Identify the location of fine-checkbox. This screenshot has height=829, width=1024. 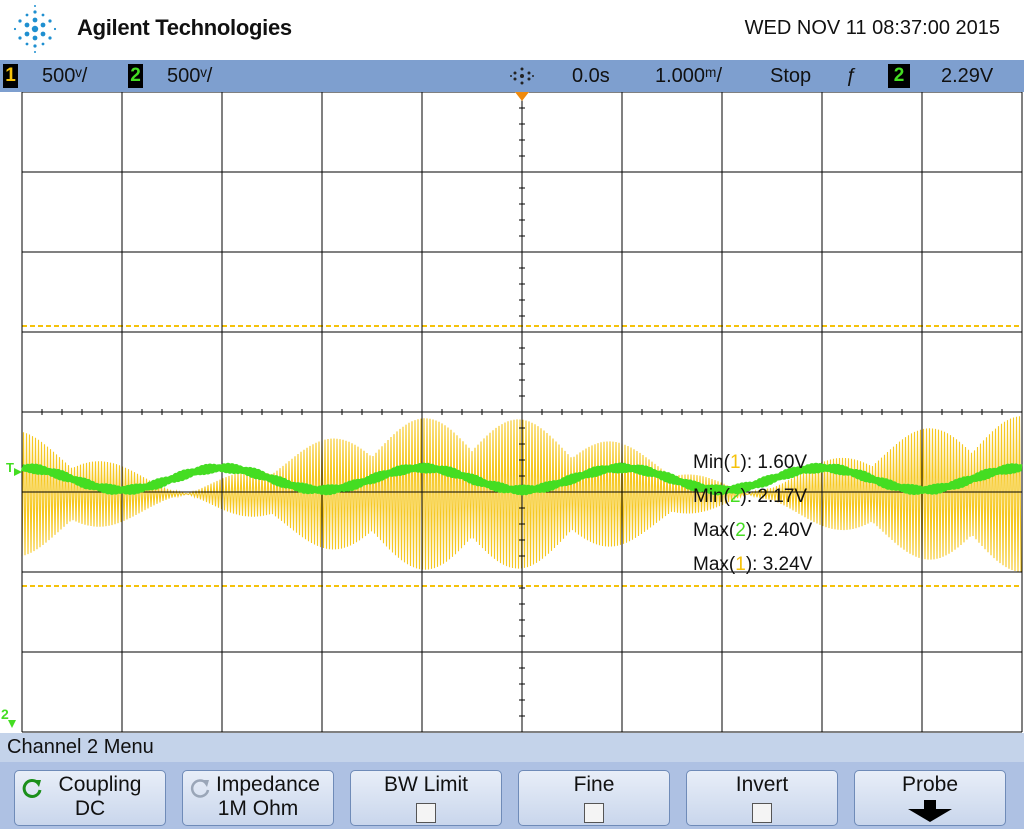
(594, 813).